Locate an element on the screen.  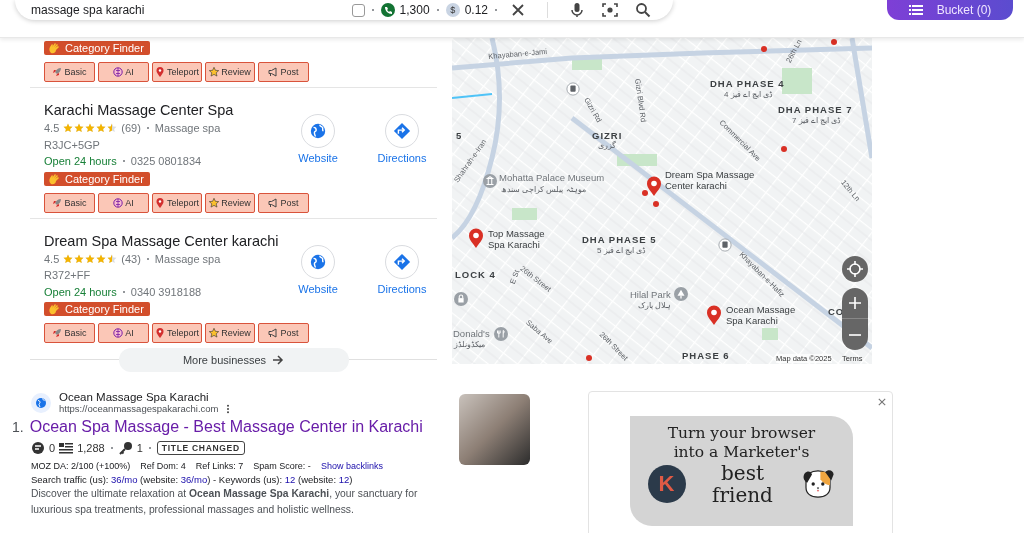
lock-icon is located at coordinates (461, 299).